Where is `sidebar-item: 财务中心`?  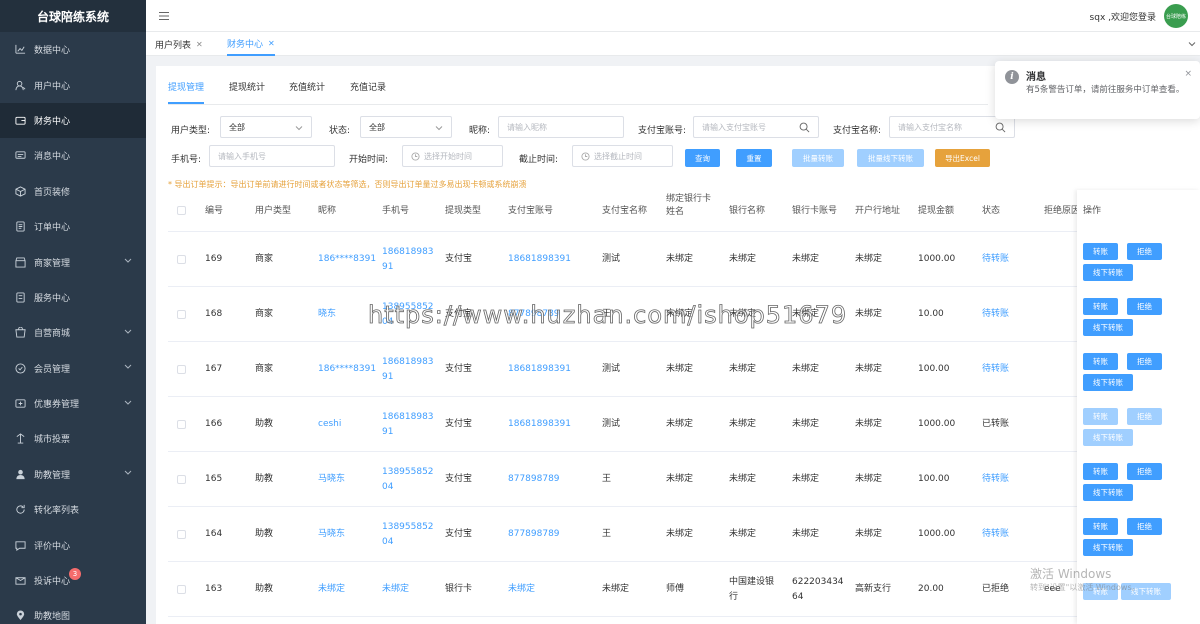
sidebar-item: 财务中心 is located at coordinates (73, 120).